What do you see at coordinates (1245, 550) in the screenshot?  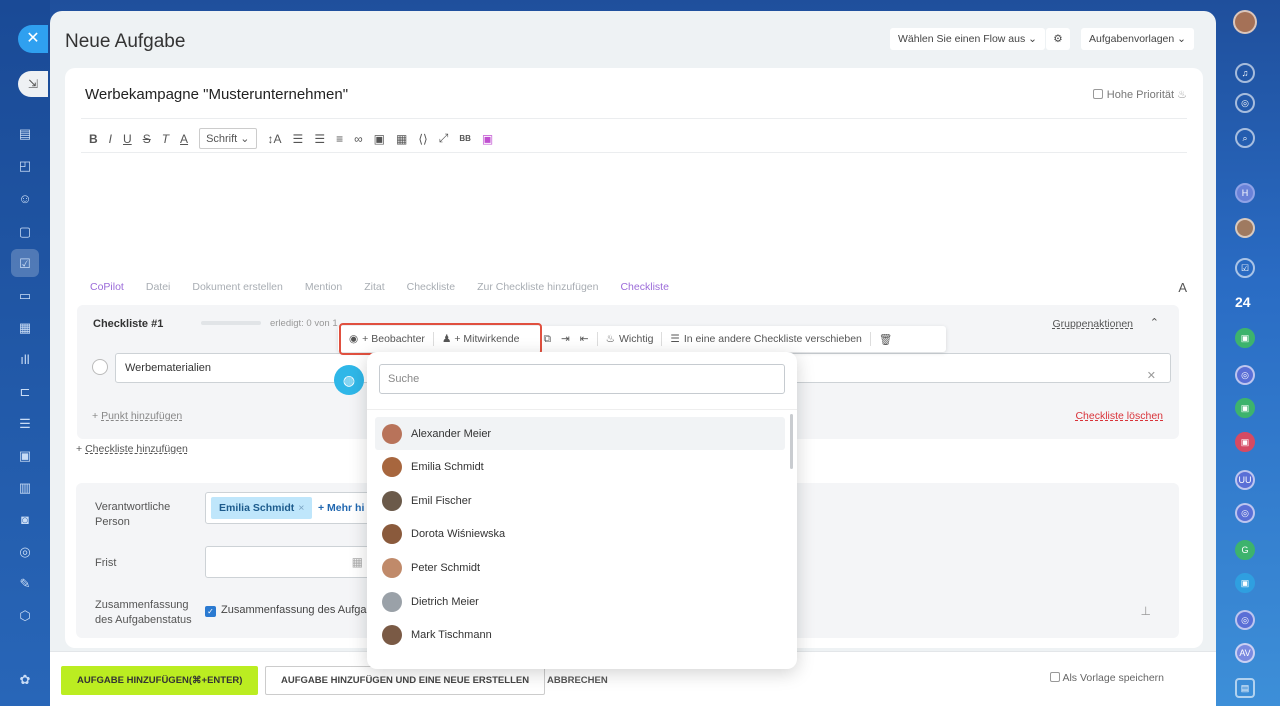 I see `avatar-g-icon: G` at bounding box center [1245, 550].